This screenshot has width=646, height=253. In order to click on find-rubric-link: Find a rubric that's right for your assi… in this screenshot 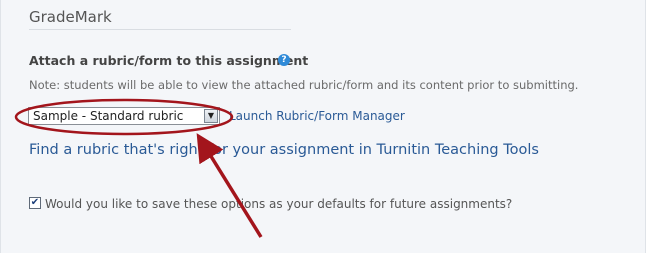, I will do `click(284, 150)`.